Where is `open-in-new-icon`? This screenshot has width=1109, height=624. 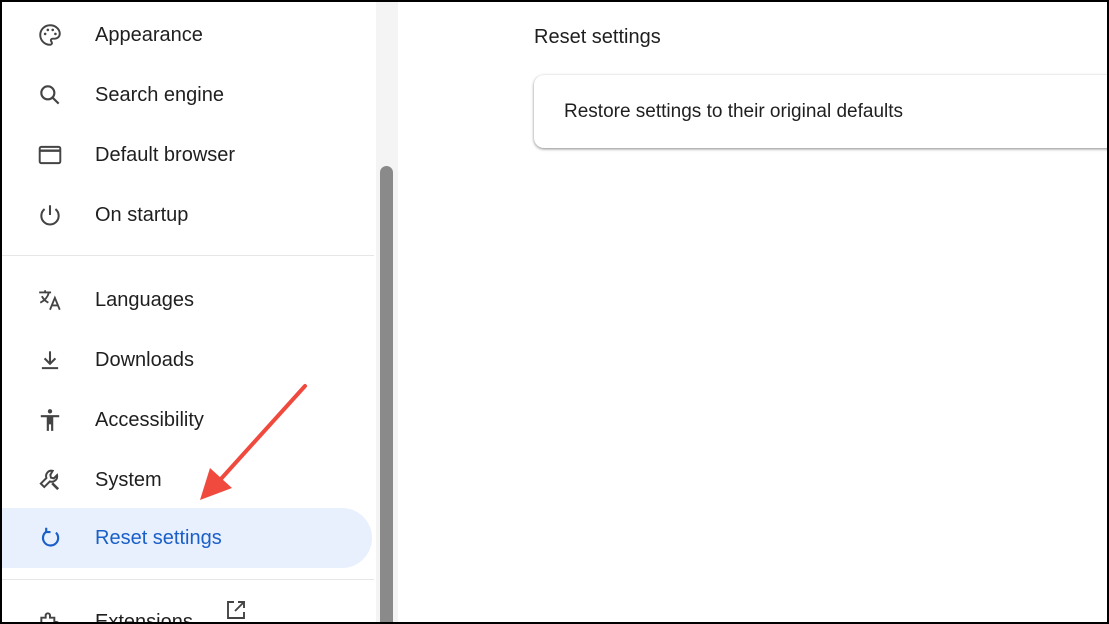 open-in-new-icon is located at coordinates (236, 610).